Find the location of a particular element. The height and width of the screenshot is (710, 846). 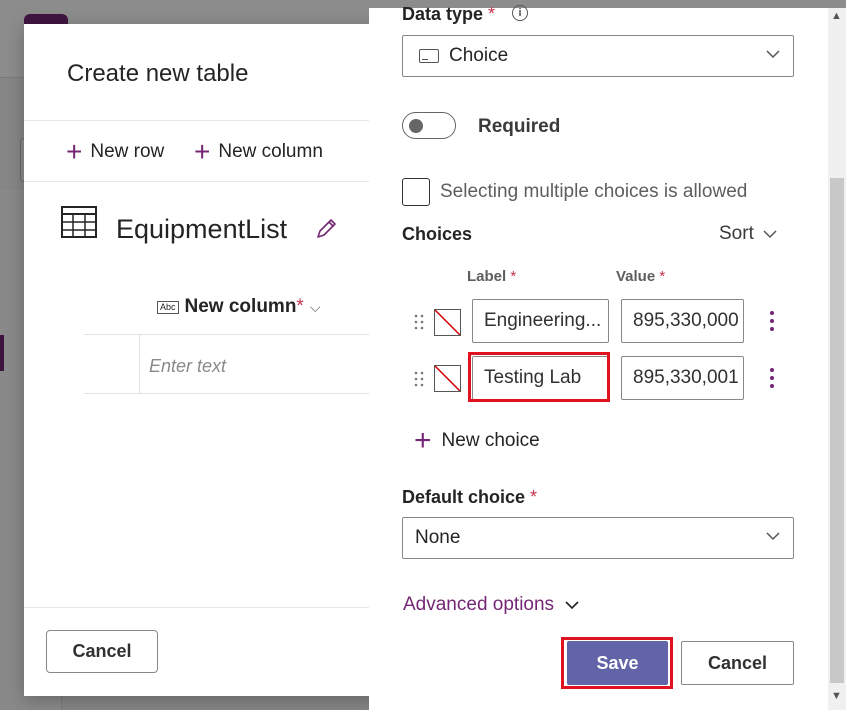

sort-label: Sort is located at coordinates (736, 233).